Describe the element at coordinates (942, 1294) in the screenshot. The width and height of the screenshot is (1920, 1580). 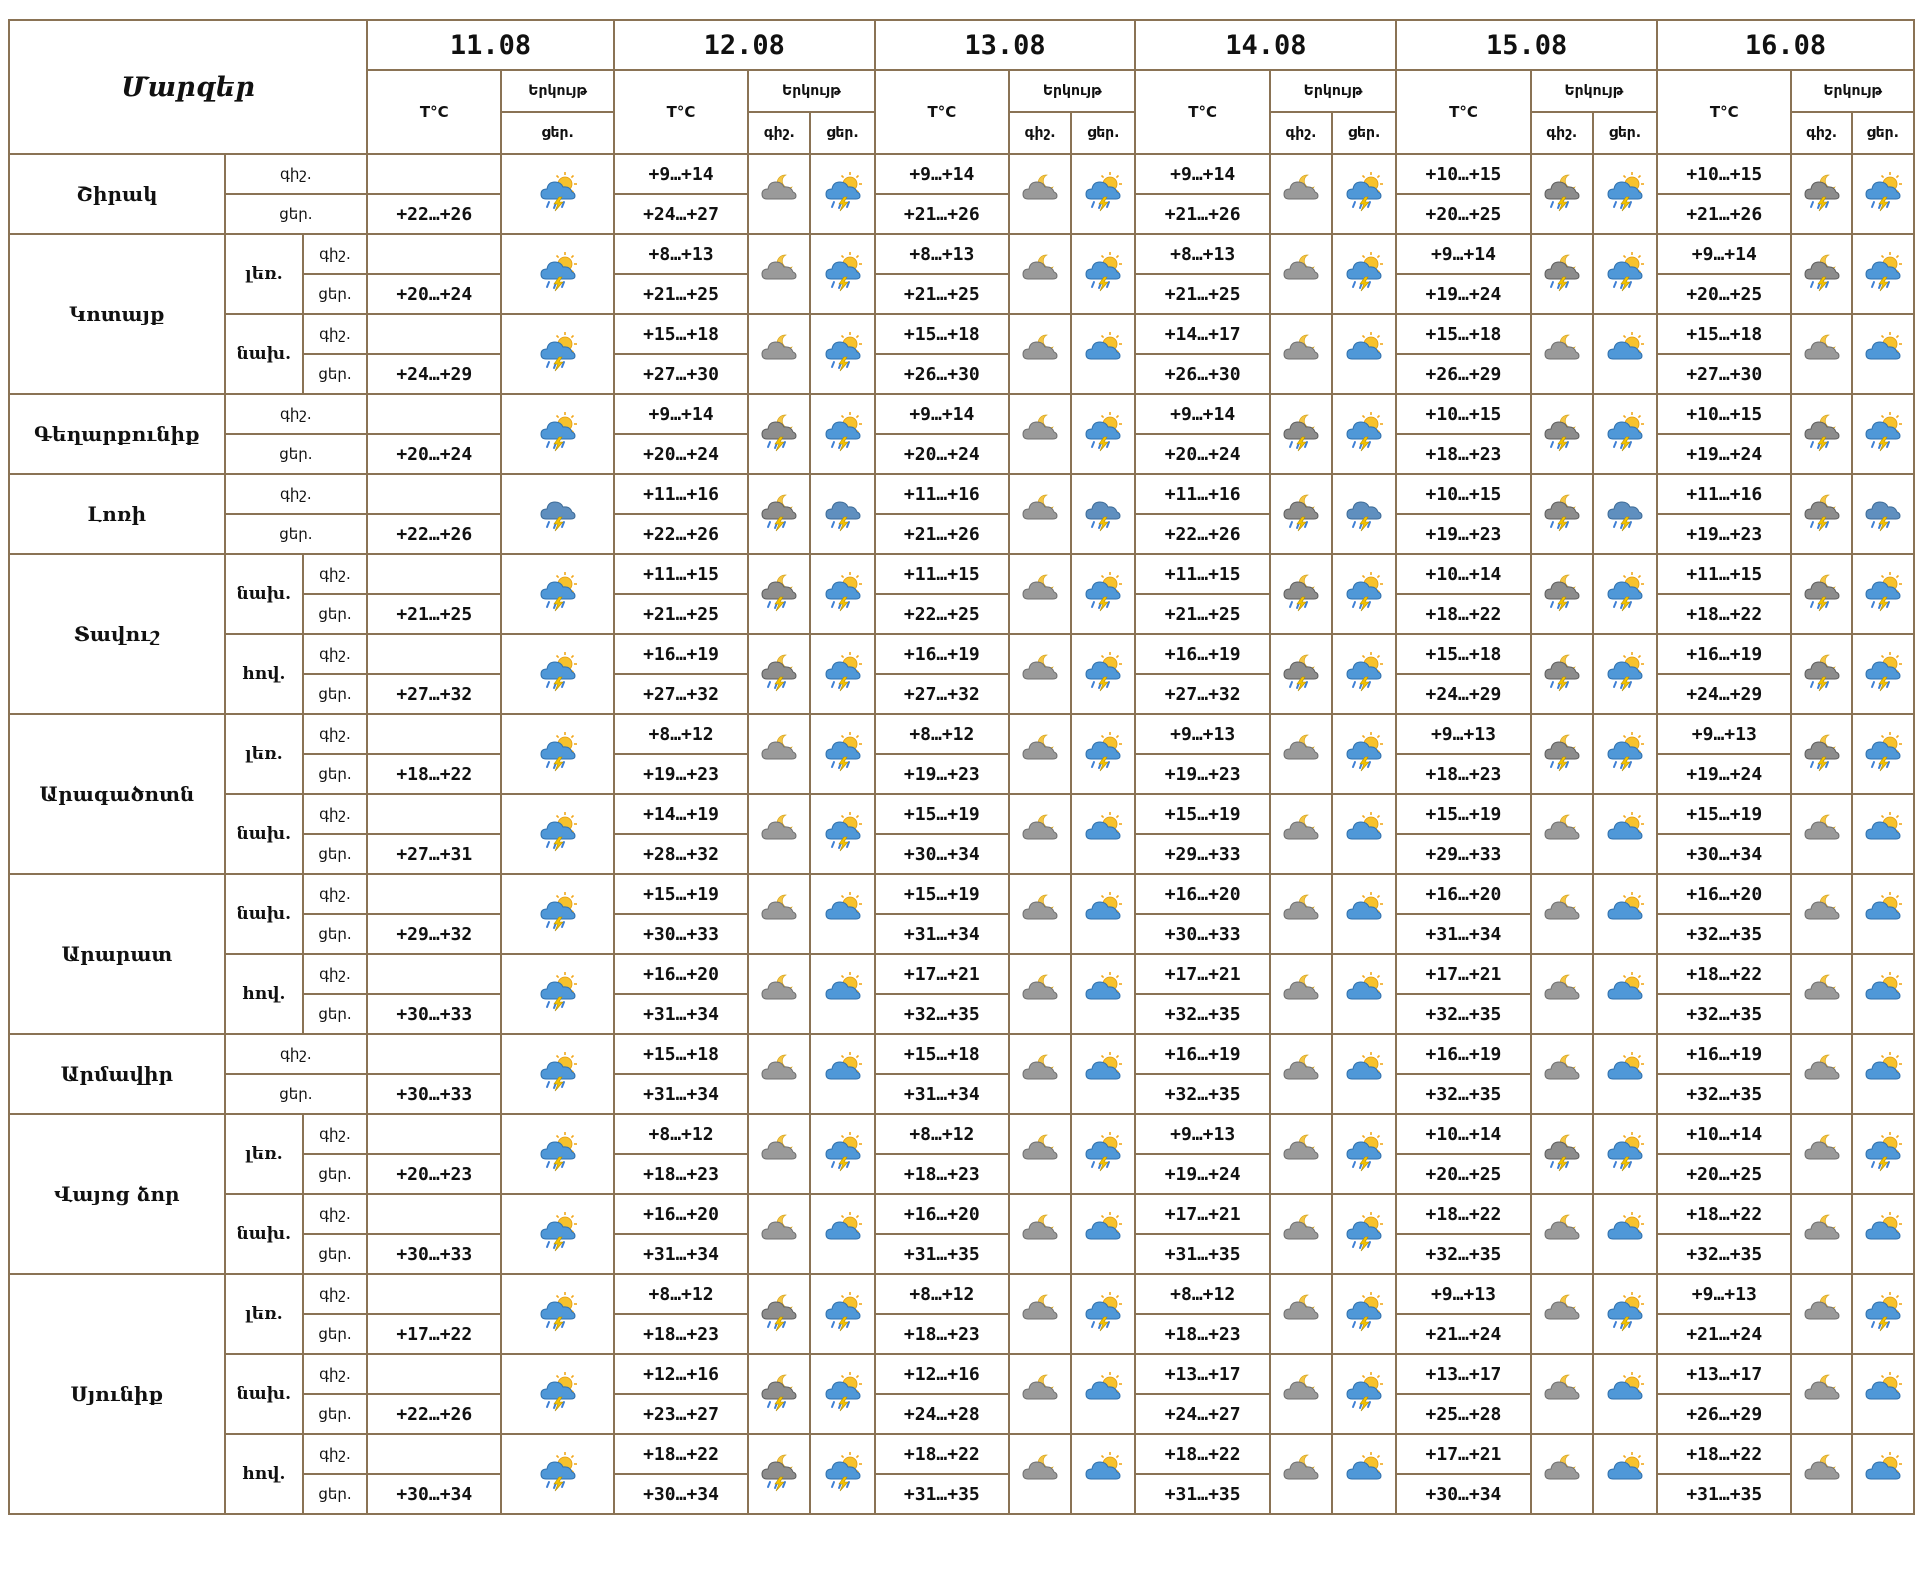
I see `temp-night-cell: +8…+12` at that location.